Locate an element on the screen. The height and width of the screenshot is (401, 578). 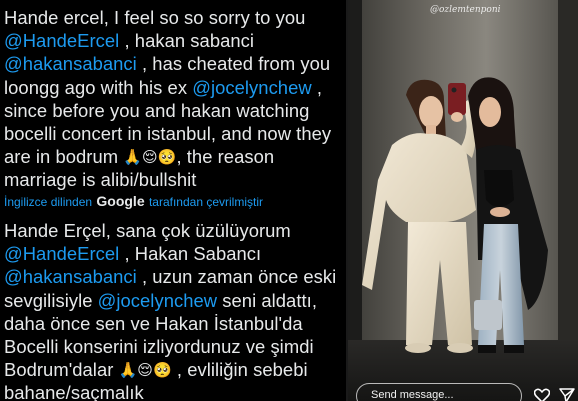
heart-icon is located at coordinates (542, 394).